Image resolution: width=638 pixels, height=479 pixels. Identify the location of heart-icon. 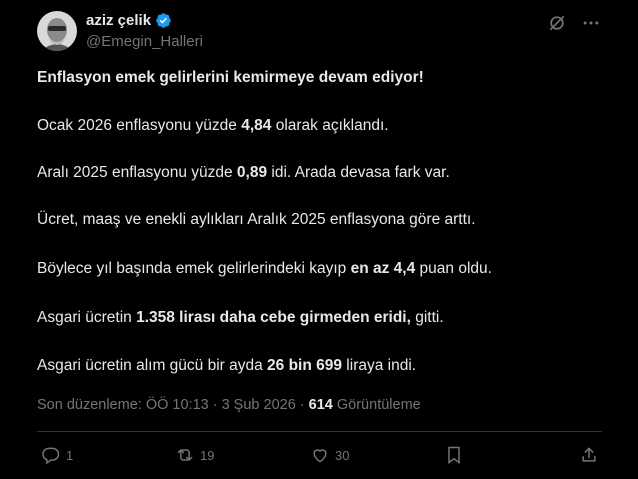
(320, 456).